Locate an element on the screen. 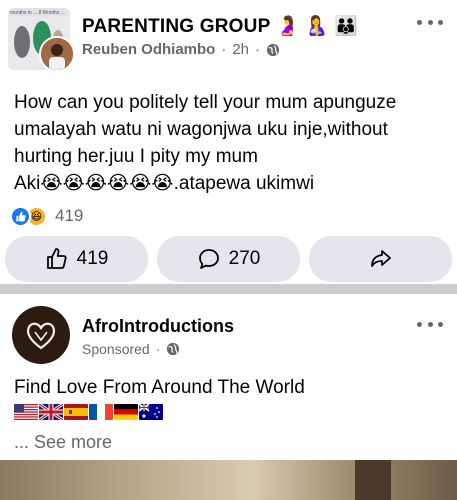  brand-name: AfroIntroductions is located at coordinates (158, 326).